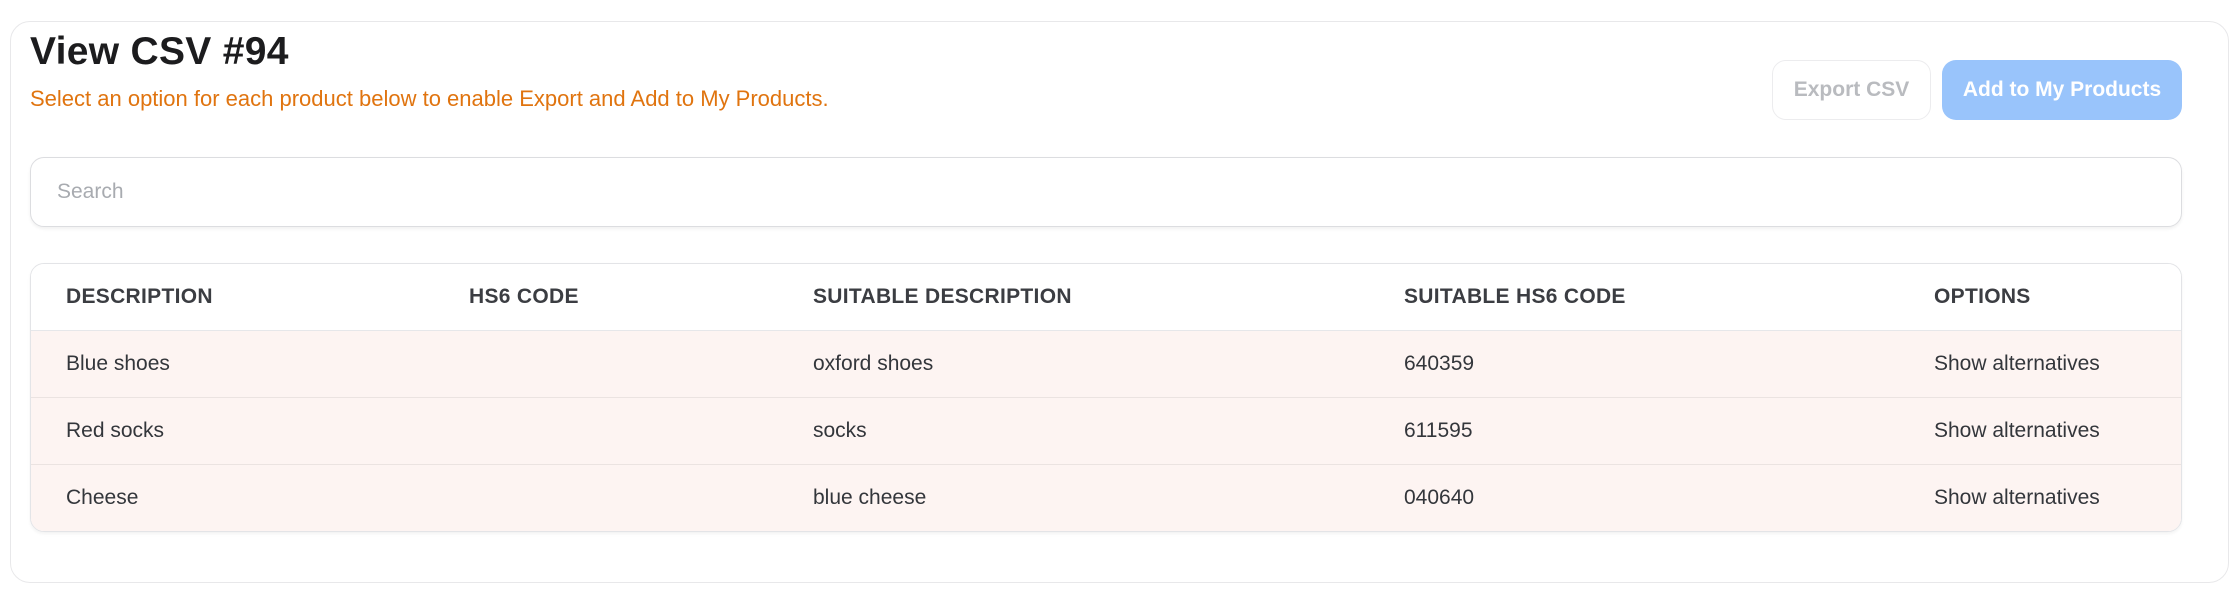  Describe the element at coordinates (1634, 297) in the screenshot. I see `column-header-suitable-hs6-code: SUITABLE HS6 CODE` at that location.